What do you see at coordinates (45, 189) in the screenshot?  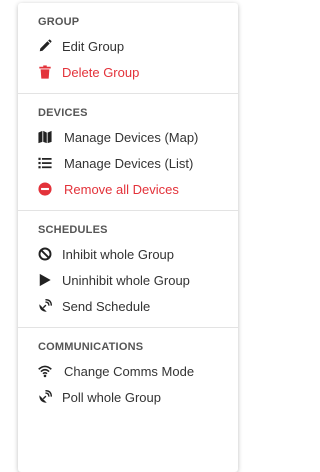 I see `minus-circle-icon` at bounding box center [45, 189].